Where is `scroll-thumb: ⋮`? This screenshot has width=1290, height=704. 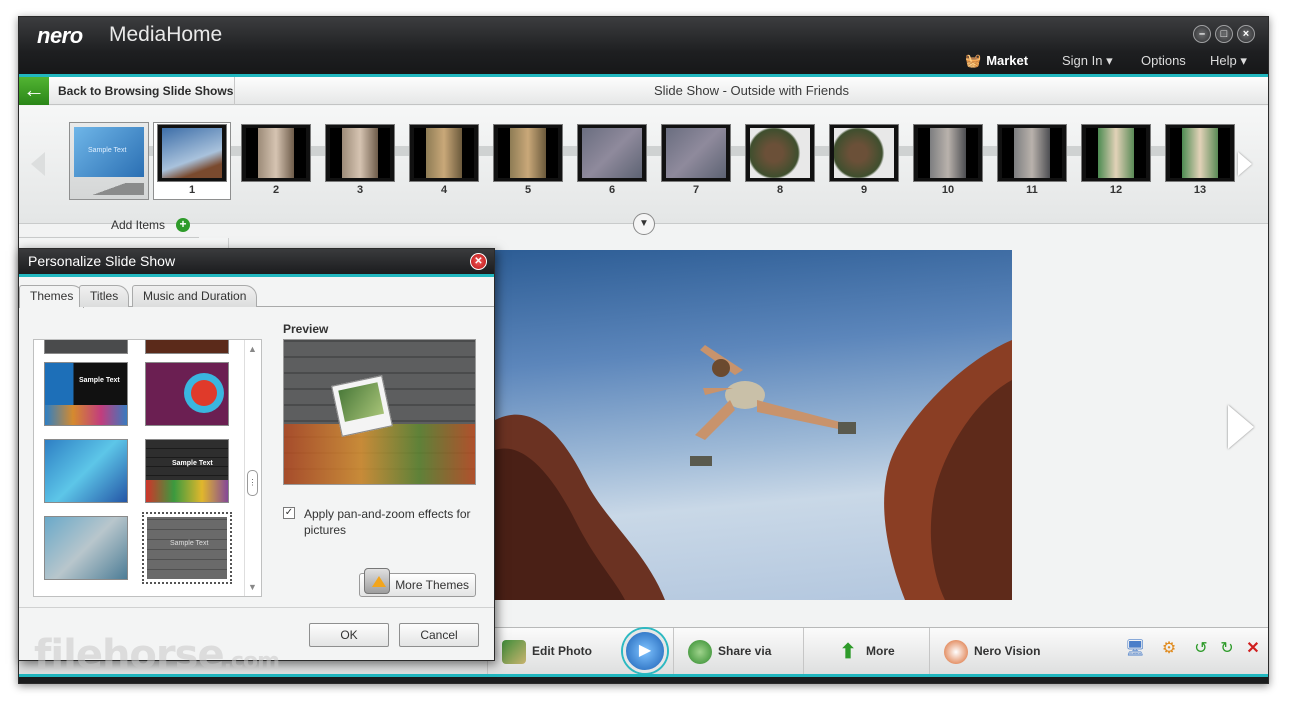 scroll-thumb: ⋮ is located at coordinates (252, 483).